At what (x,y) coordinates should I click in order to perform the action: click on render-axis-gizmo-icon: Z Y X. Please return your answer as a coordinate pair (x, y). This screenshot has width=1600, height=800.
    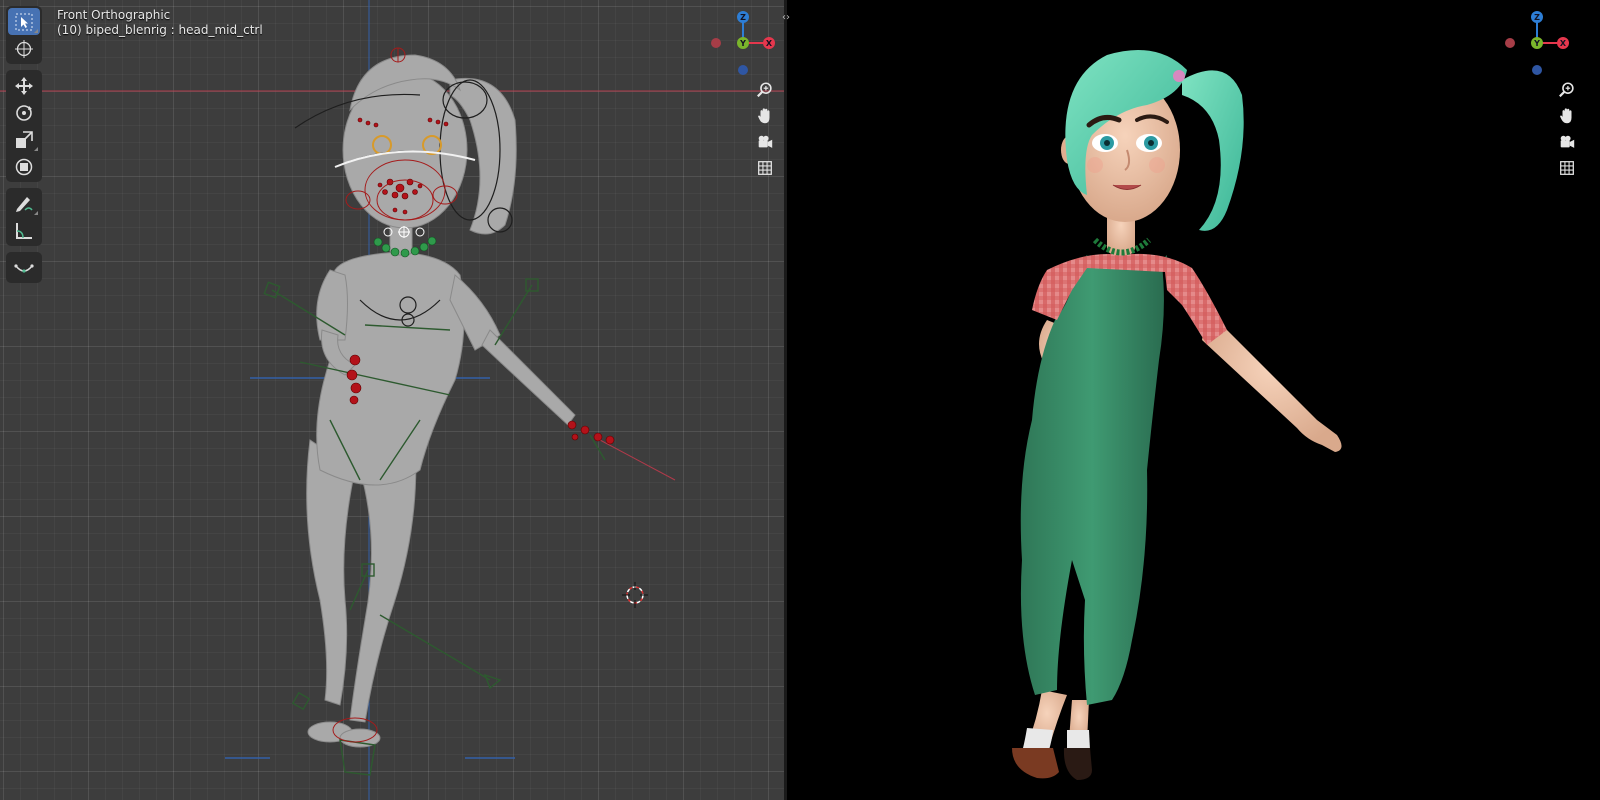
    Looking at the image, I should click on (1537, 43).